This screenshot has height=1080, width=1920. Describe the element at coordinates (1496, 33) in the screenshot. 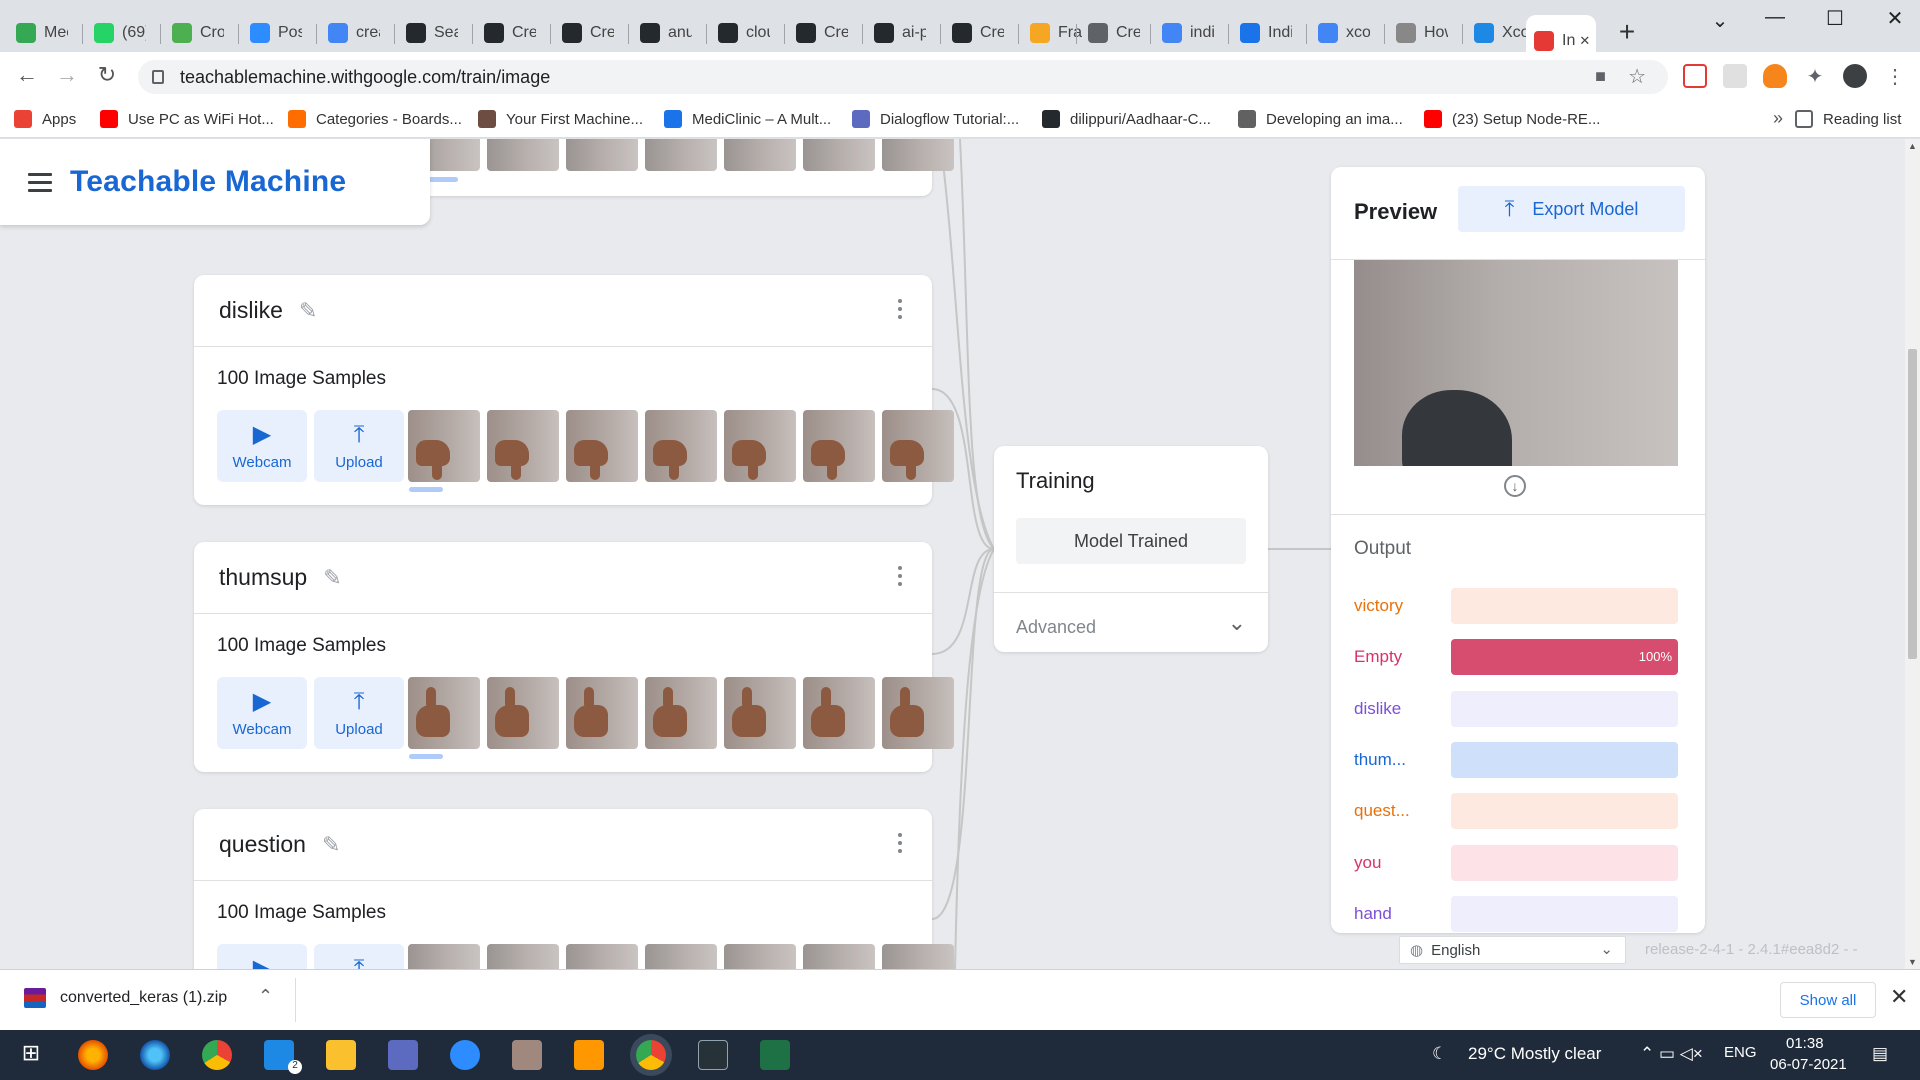

I see `tab-19: Xco` at that location.